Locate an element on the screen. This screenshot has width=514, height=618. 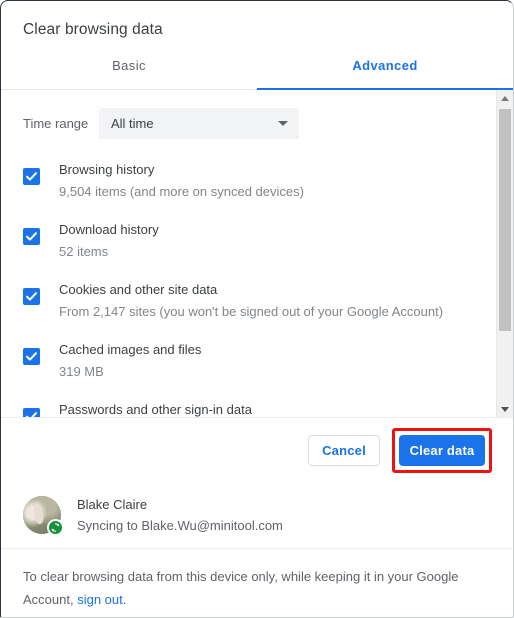
list-item-title: Cookies and other site data is located at coordinates (138, 289).